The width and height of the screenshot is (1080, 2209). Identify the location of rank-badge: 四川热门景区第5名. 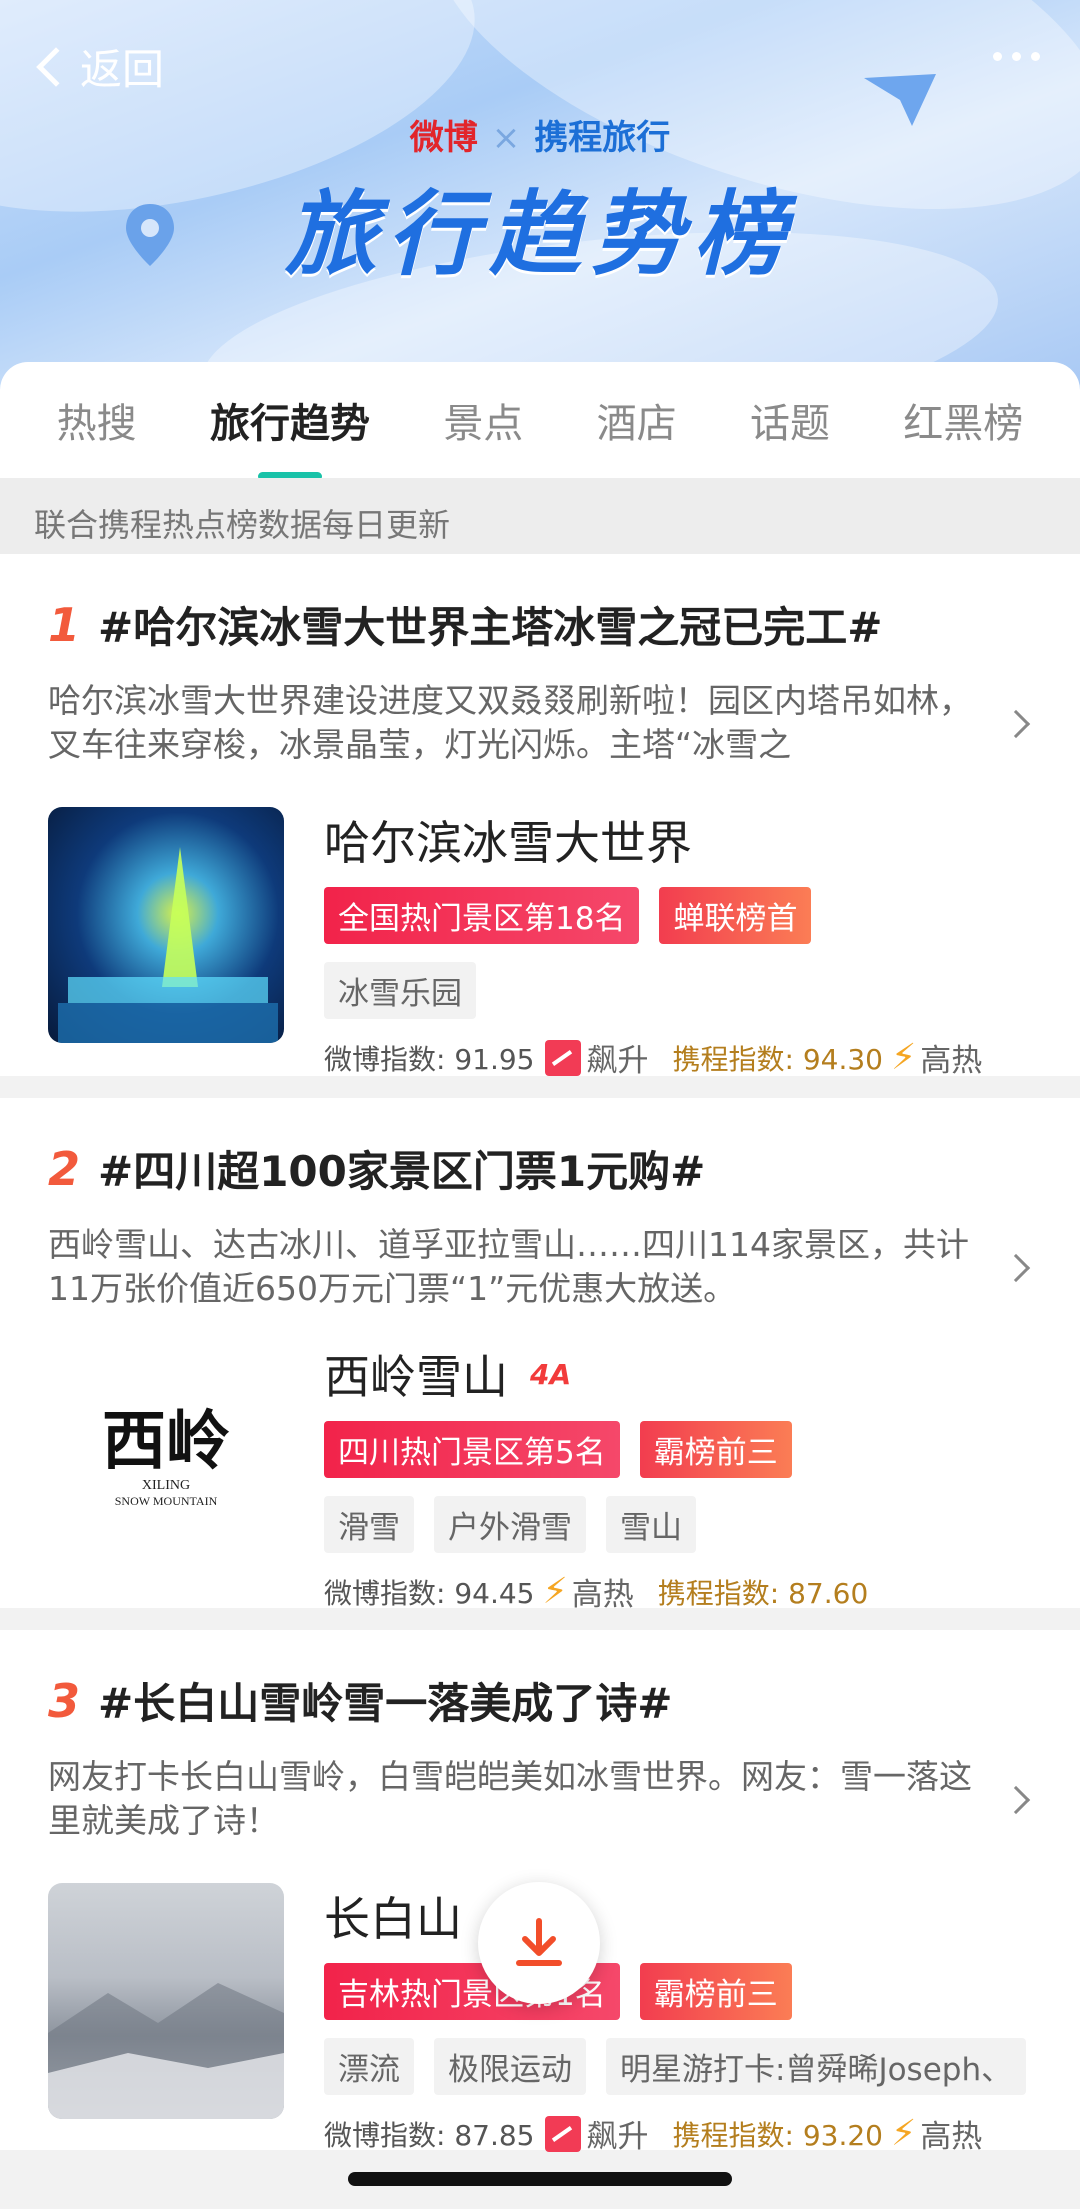
(472, 1449).